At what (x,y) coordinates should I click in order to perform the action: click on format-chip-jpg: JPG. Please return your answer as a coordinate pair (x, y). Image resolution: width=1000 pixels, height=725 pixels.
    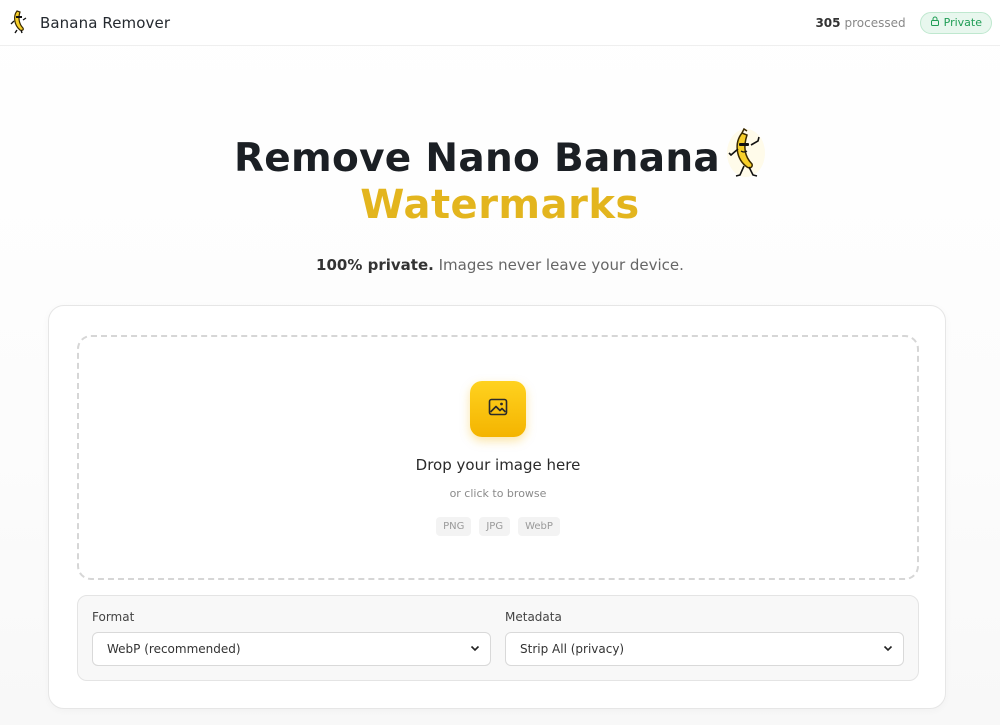
    Looking at the image, I should click on (495, 526).